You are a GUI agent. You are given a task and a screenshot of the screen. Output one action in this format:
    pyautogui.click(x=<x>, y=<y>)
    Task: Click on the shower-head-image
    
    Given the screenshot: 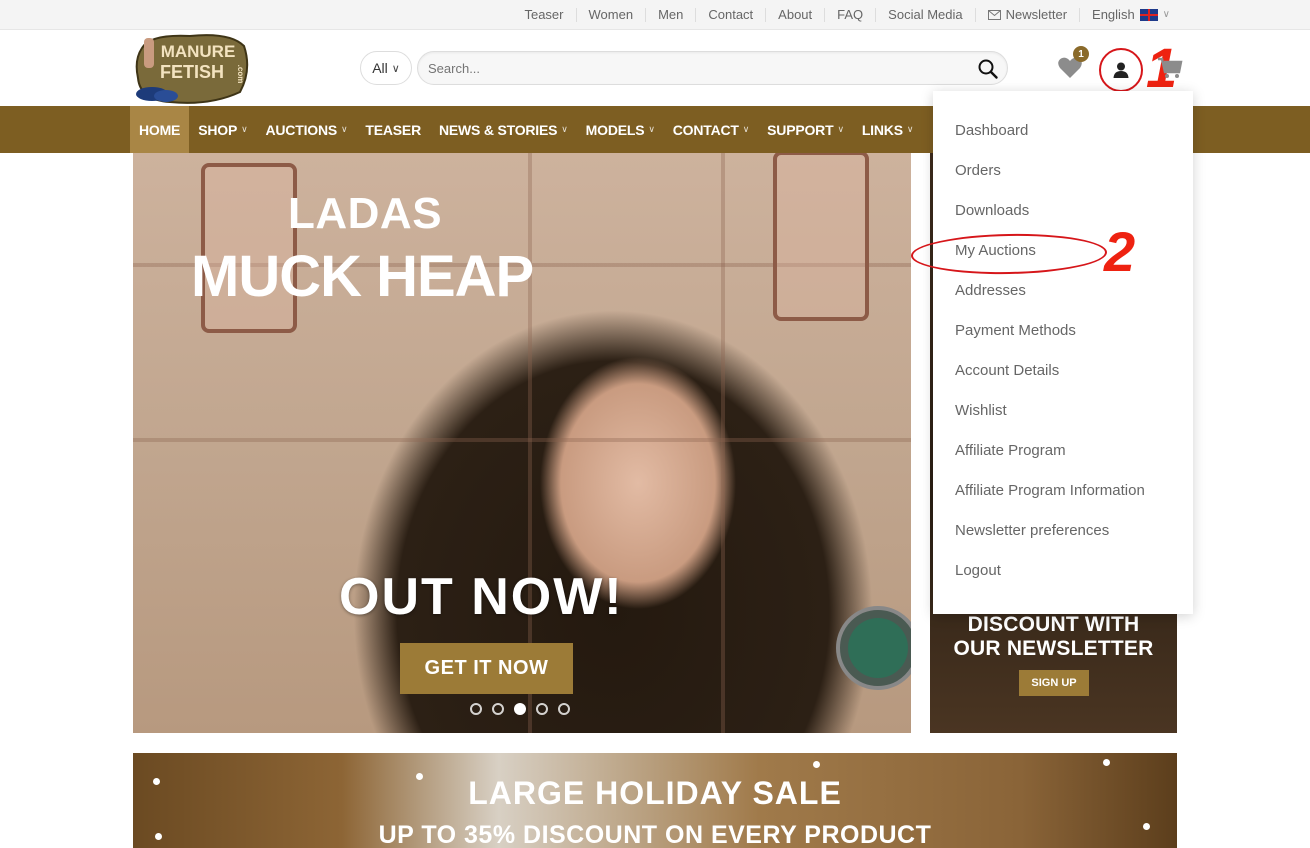 What is the action you would take?
    pyautogui.click(x=873, y=648)
    